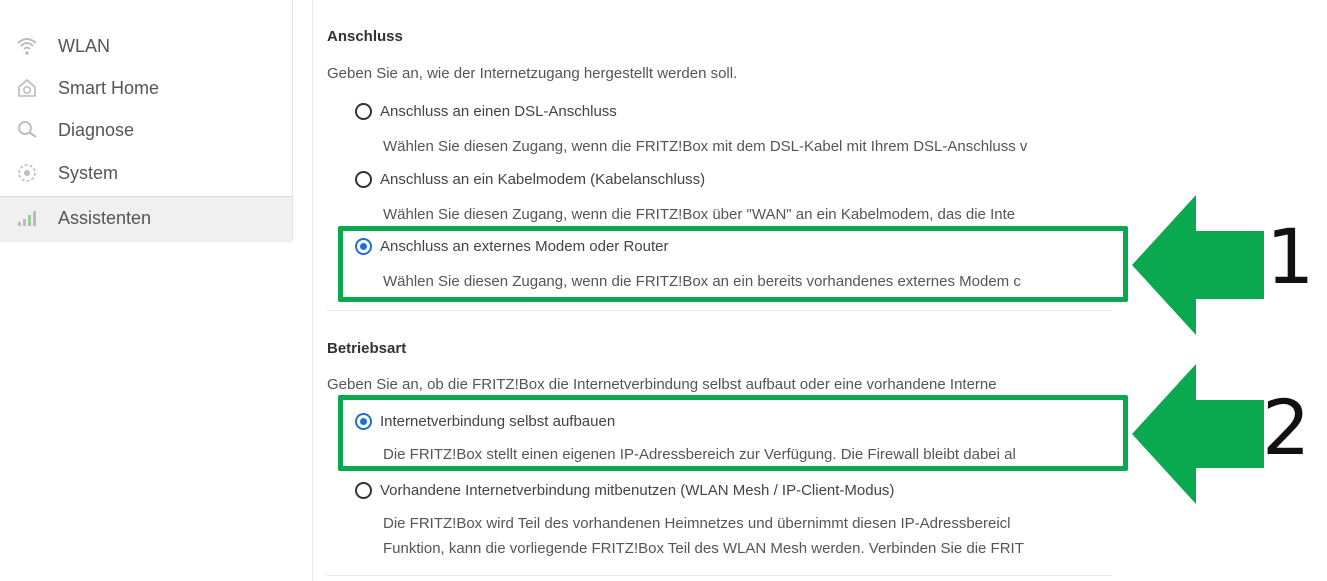 The width and height of the screenshot is (1327, 581). I want to click on marker-number-2: 2, so click(1286, 427).